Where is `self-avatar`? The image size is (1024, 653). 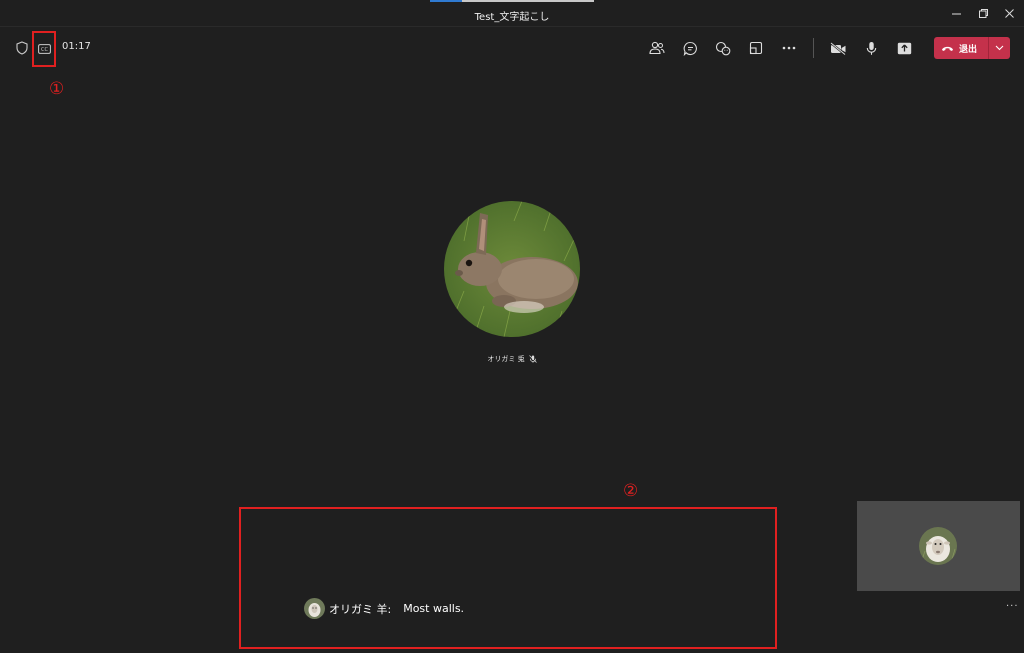 self-avatar is located at coordinates (938, 546).